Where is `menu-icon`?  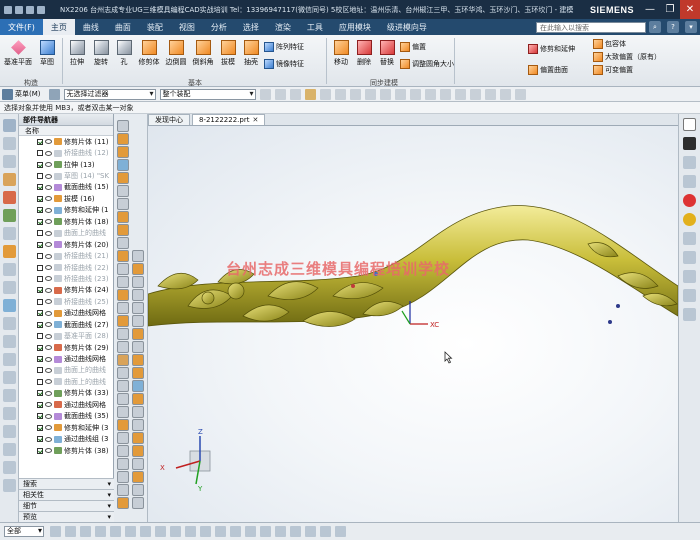 menu-icon is located at coordinates (7, 94).